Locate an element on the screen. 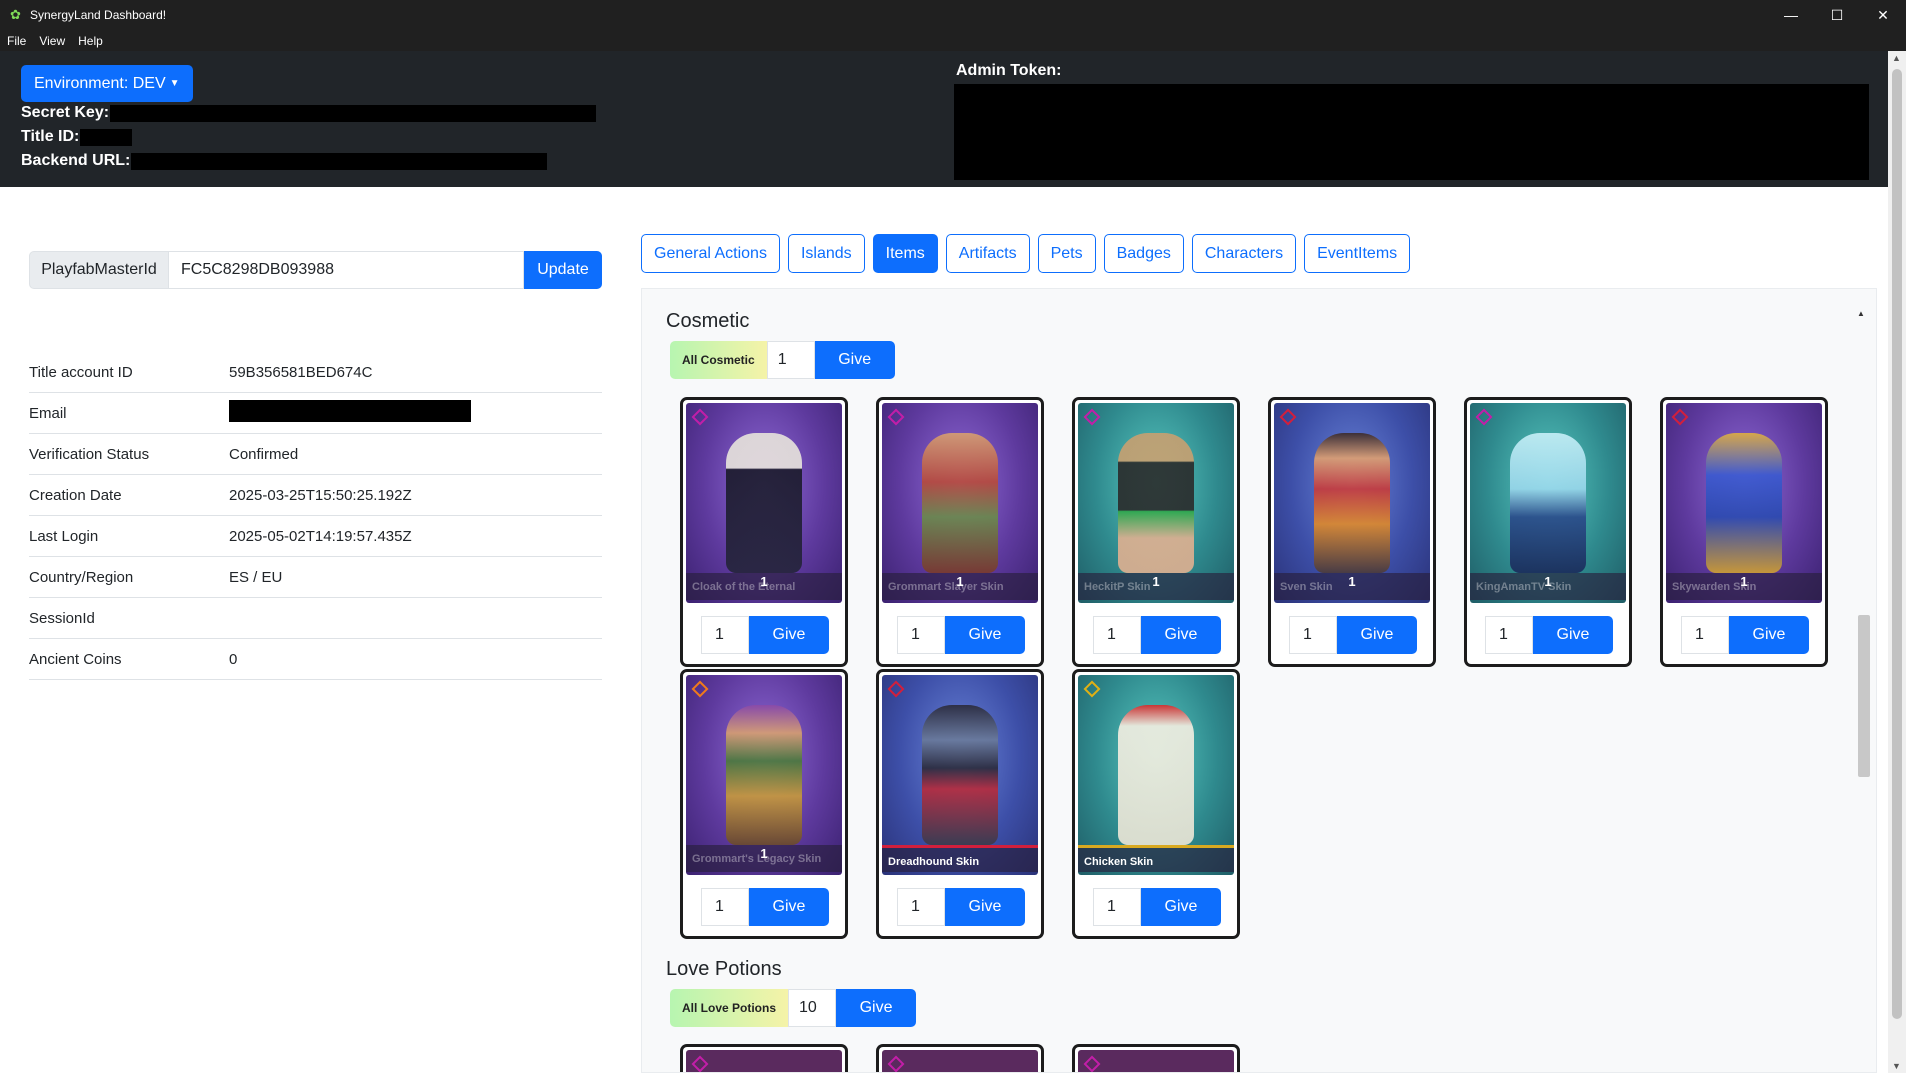 This screenshot has height=1073, width=1906. tab-characters: Characters is located at coordinates (1244, 253).